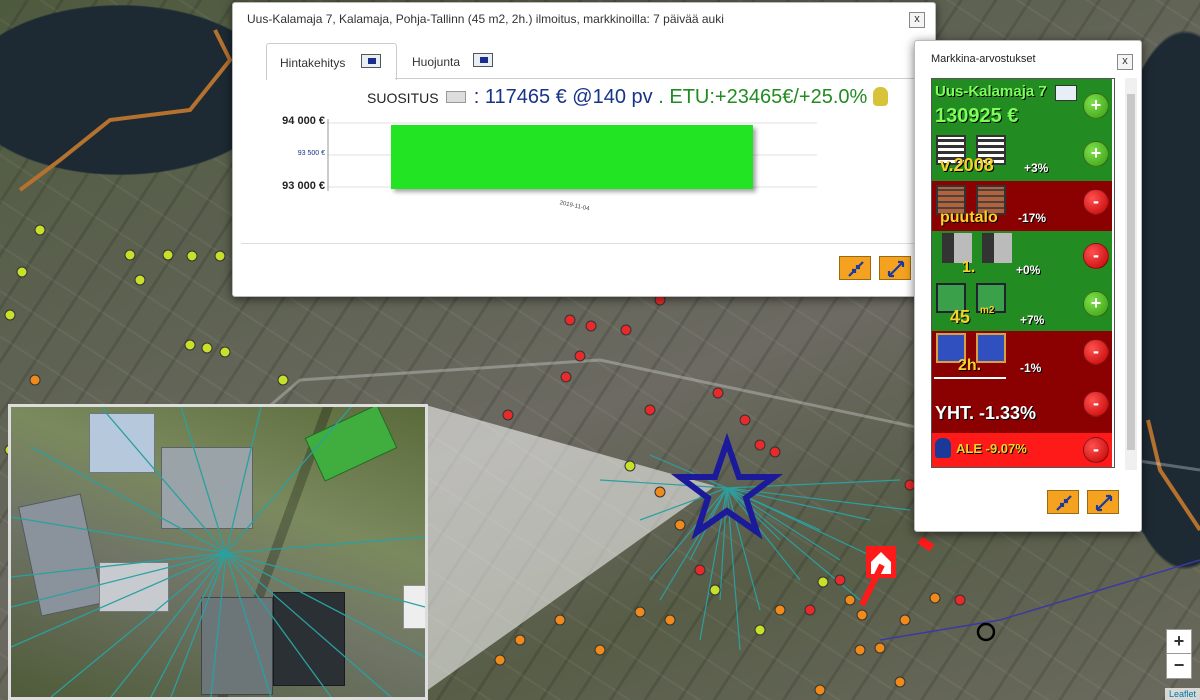 This screenshot has height=700, width=1200. Describe the element at coordinates (967, 165) in the screenshot. I see `year-label: v.2008` at that location.